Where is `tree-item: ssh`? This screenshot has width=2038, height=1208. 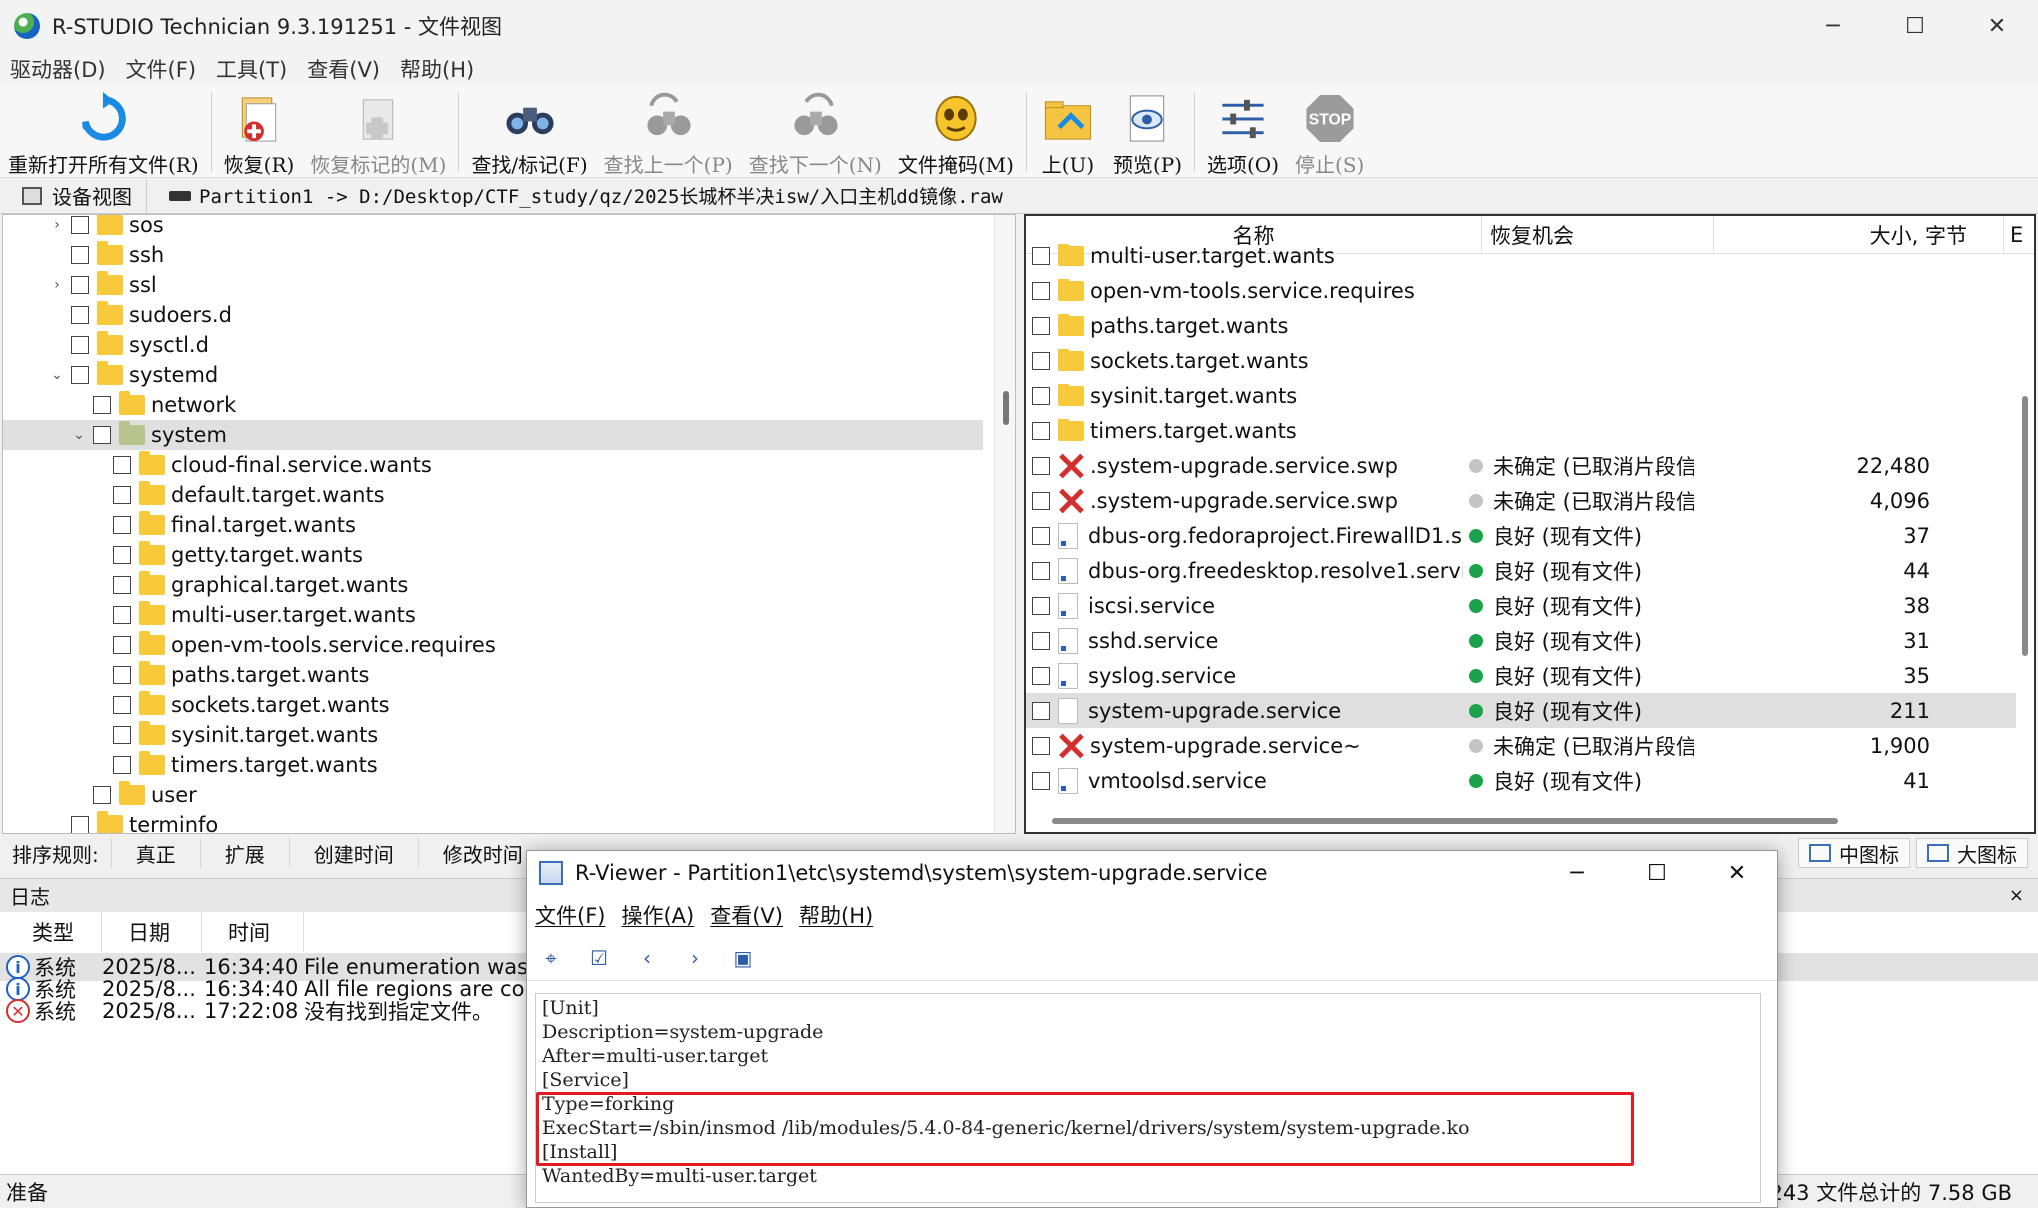 tree-item: ssh is located at coordinates (493, 255).